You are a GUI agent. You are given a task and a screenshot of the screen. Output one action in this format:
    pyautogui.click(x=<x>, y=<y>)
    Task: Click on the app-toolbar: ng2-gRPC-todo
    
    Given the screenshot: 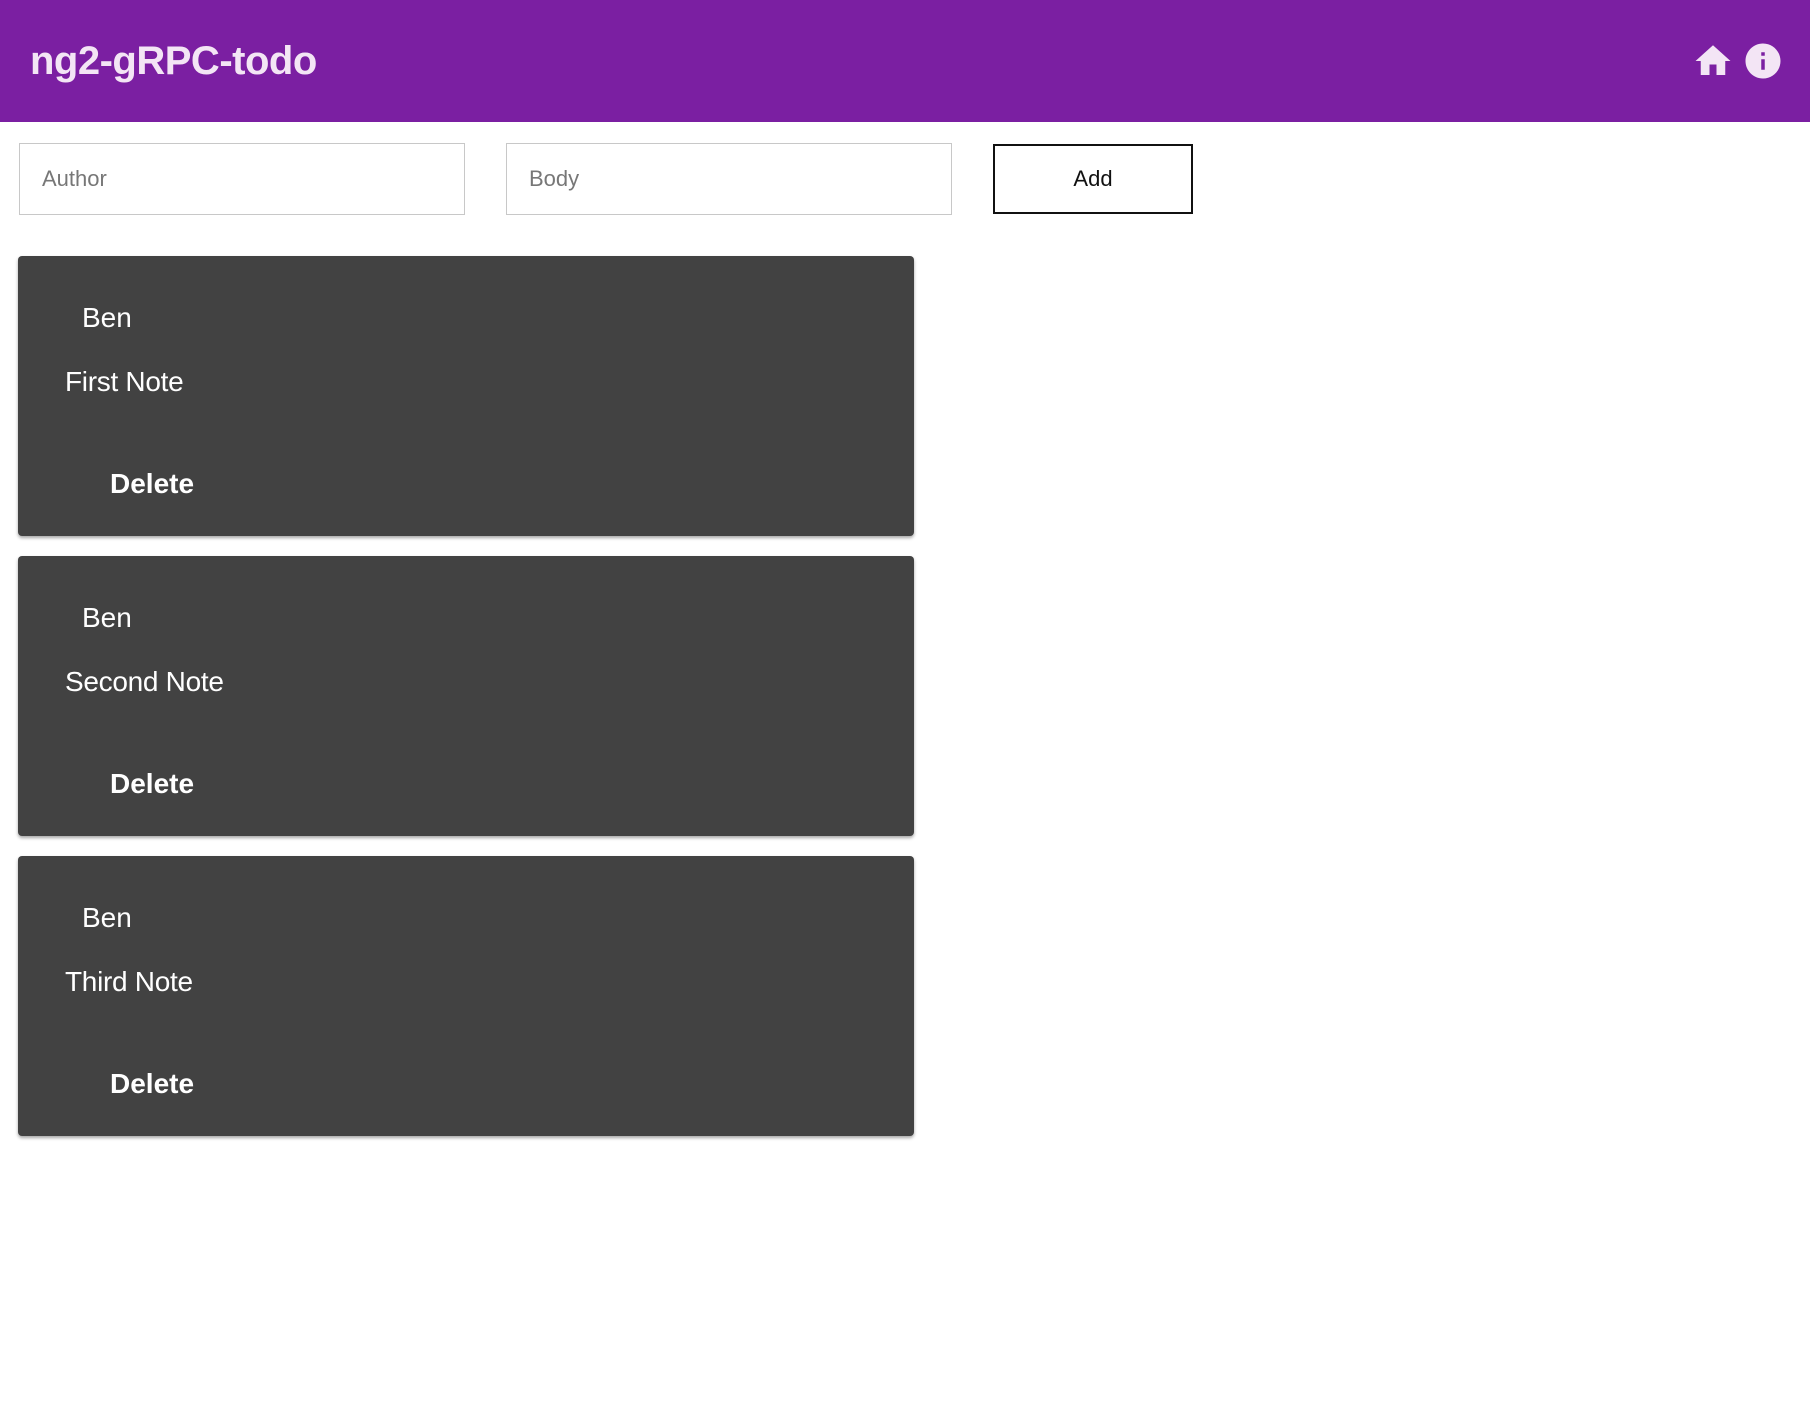 What is the action you would take?
    pyautogui.click(x=905, y=61)
    